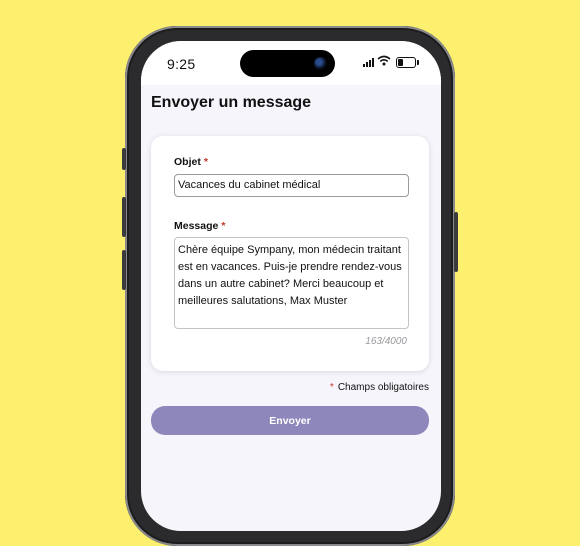 This screenshot has width=580, height=546. I want to click on camera-icon, so click(320, 63).